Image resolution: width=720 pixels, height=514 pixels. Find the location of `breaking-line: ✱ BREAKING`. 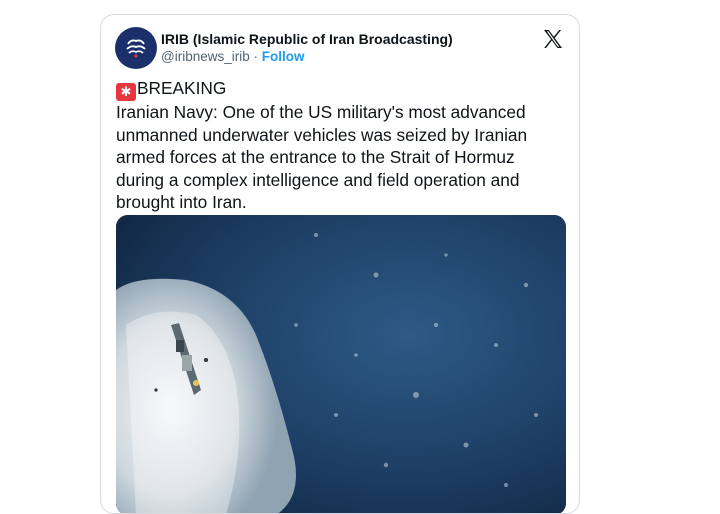

breaking-line: ✱ BREAKING is located at coordinates (341, 89).